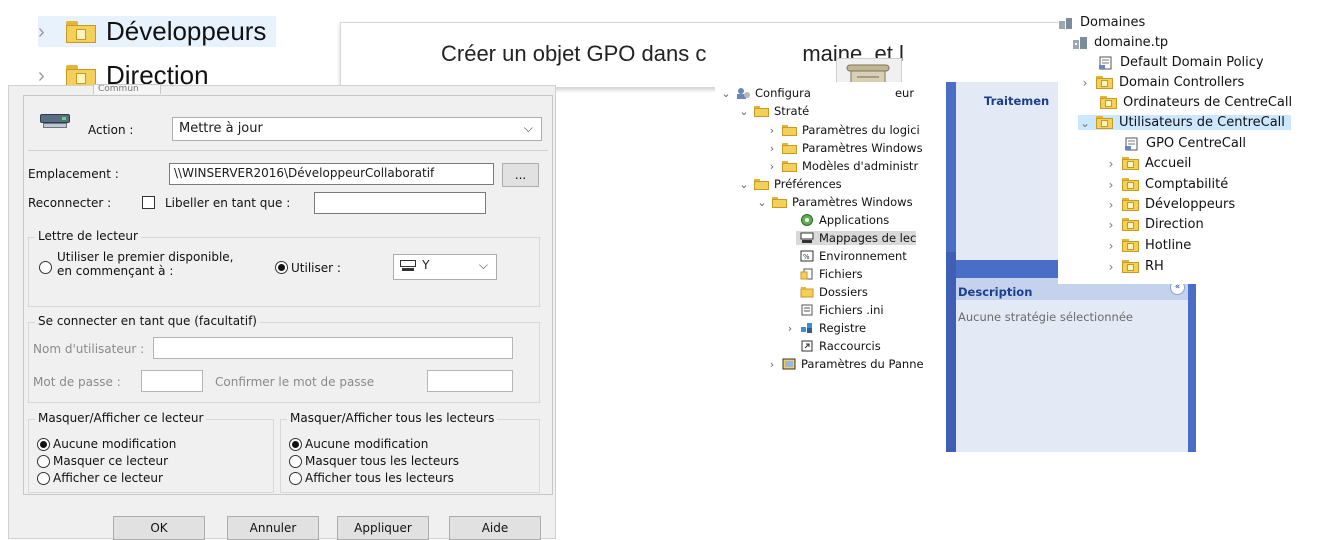 The width and height of the screenshot is (1317, 540). I want to click on tree-row-label: Accueil, so click(1168, 163).